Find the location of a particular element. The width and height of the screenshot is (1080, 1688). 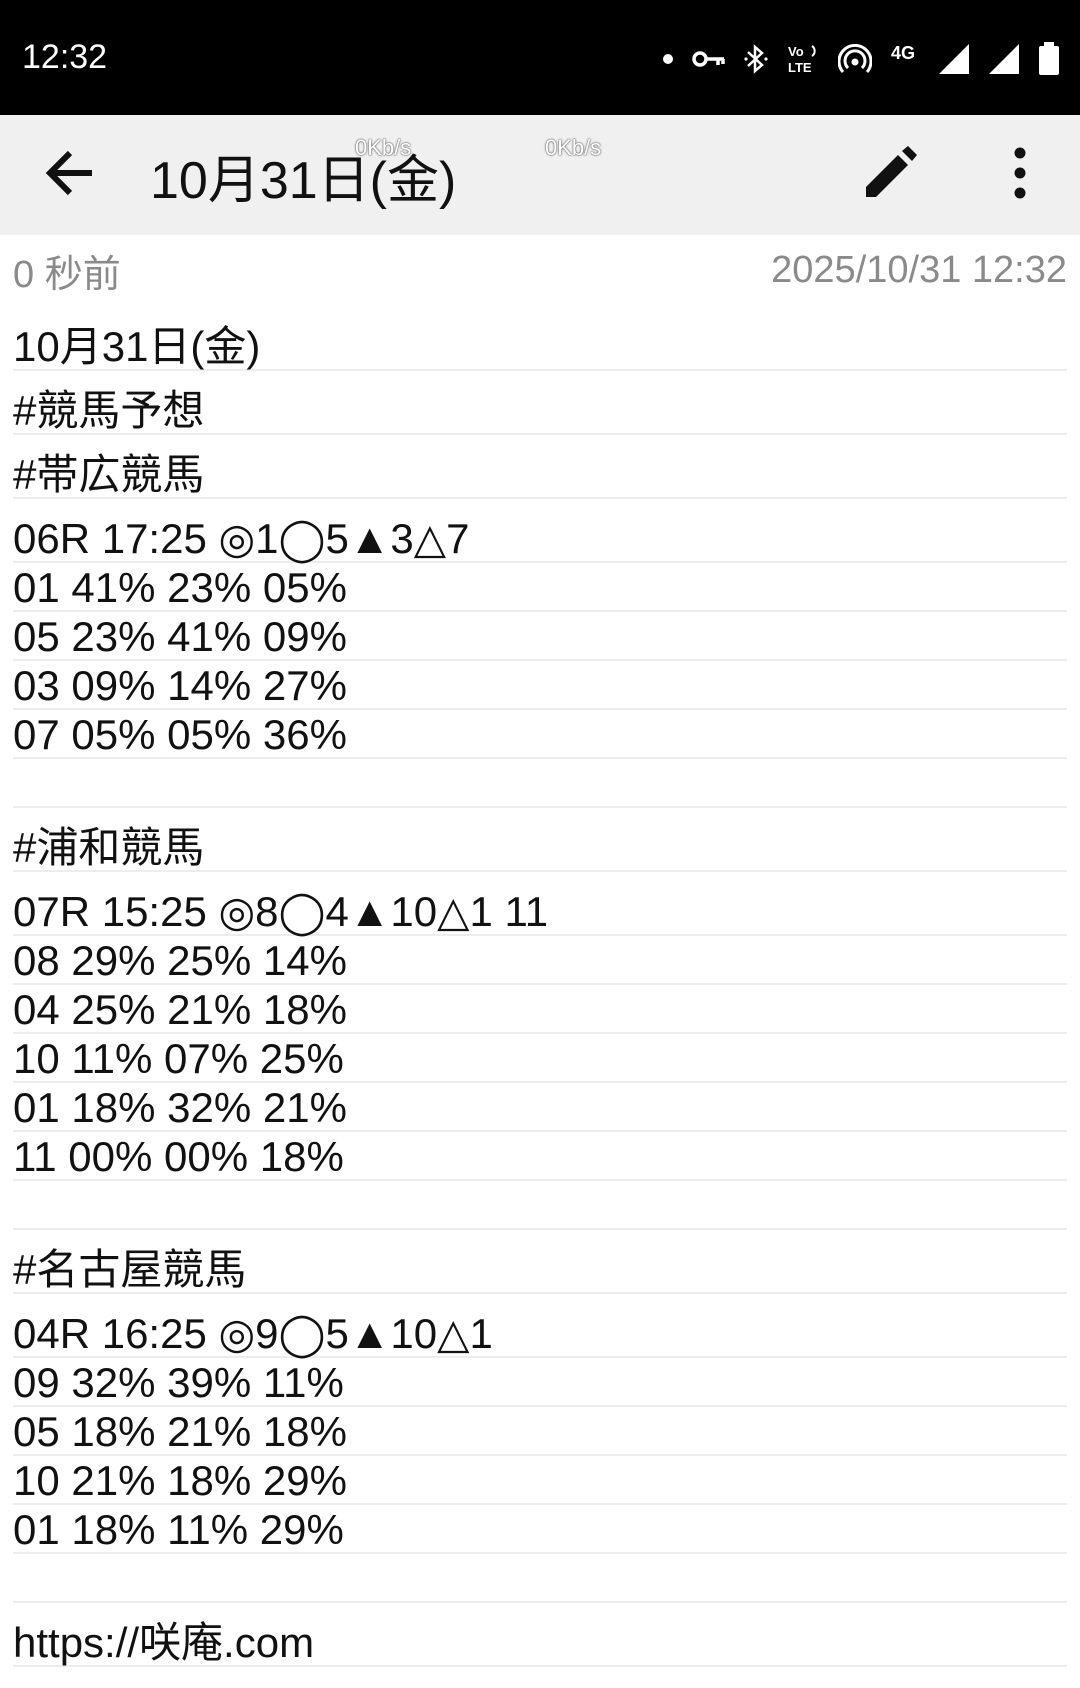

note-line: 01 18% 11% 29% is located at coordinates (540, 1529).